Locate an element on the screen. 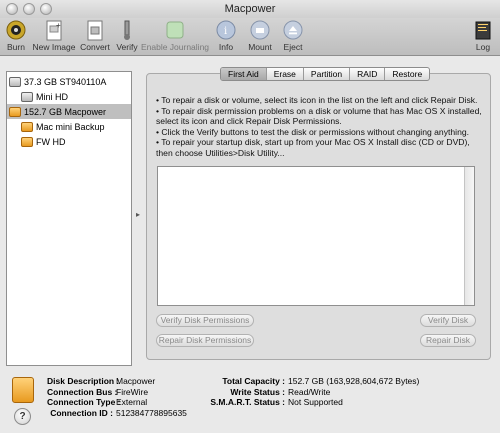 The width and height of the screenshot is (500, 433). verify-label: Verify is located at coordinates (127, 47).